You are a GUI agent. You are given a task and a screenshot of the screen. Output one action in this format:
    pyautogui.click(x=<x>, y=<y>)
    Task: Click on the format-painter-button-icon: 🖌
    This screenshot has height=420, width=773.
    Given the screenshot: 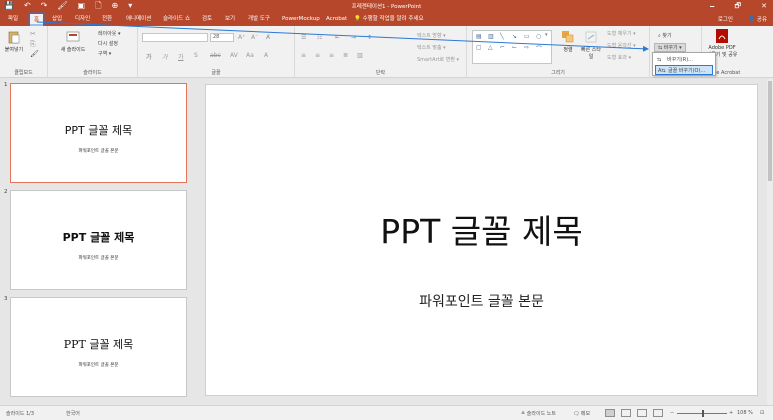 What is the action you would take?
    pyautogui.click(x=34, y=54)
    